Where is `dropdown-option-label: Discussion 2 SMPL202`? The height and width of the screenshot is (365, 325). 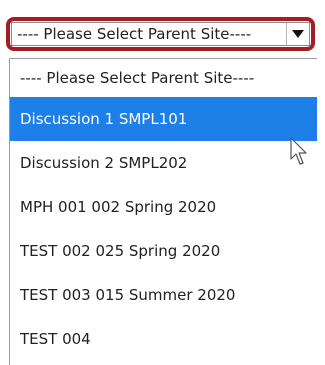 dropdown-option-label: Discussion 2 SMPL202 is located at coordinates (104, 163).